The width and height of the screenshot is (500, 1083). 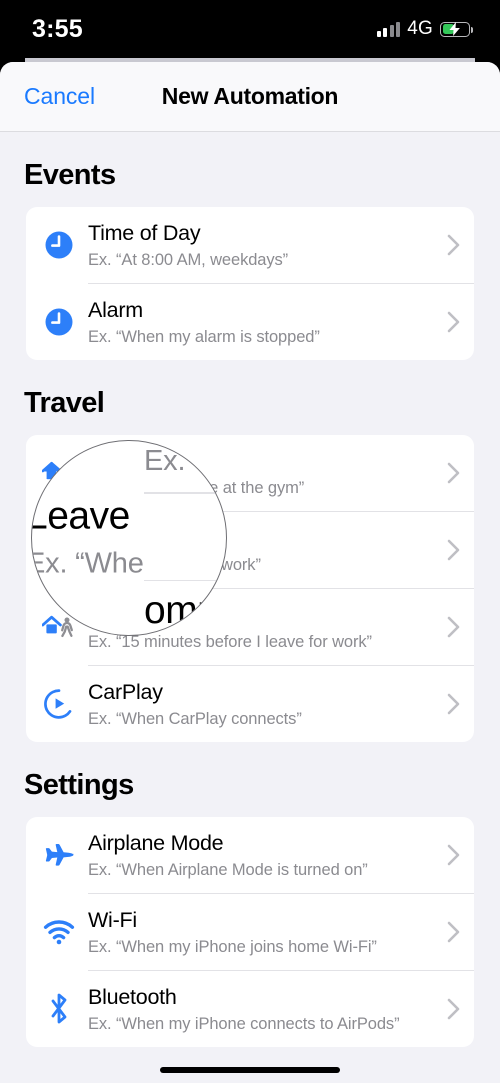 I want to click on loupe-above-subtitle: Ex. “W, so click(x=185, y=461).